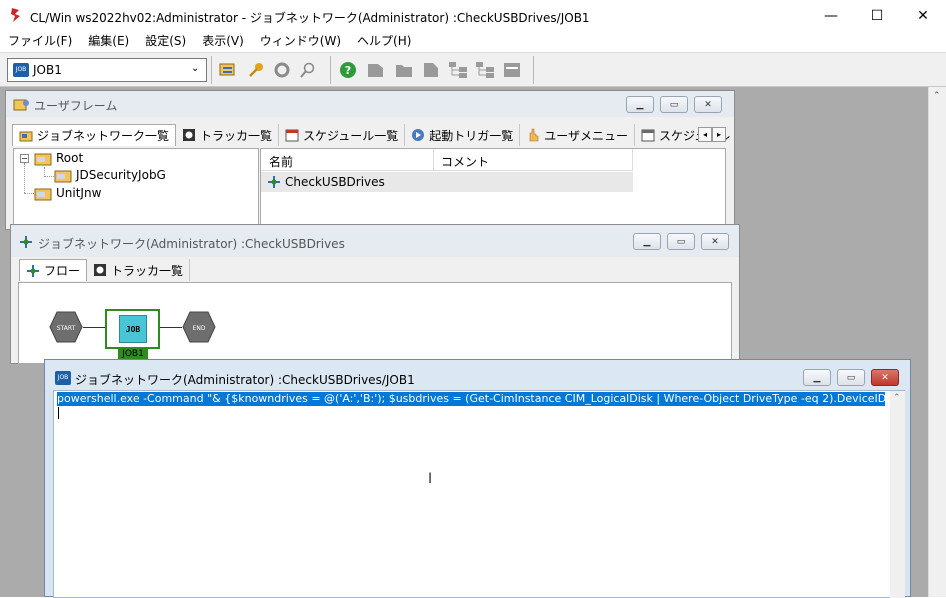 The height and width of the screenshot is (598, 946). Describe the element at coordinates (21, 105) in the screenshot. I see `user-frame-icon` at that location.